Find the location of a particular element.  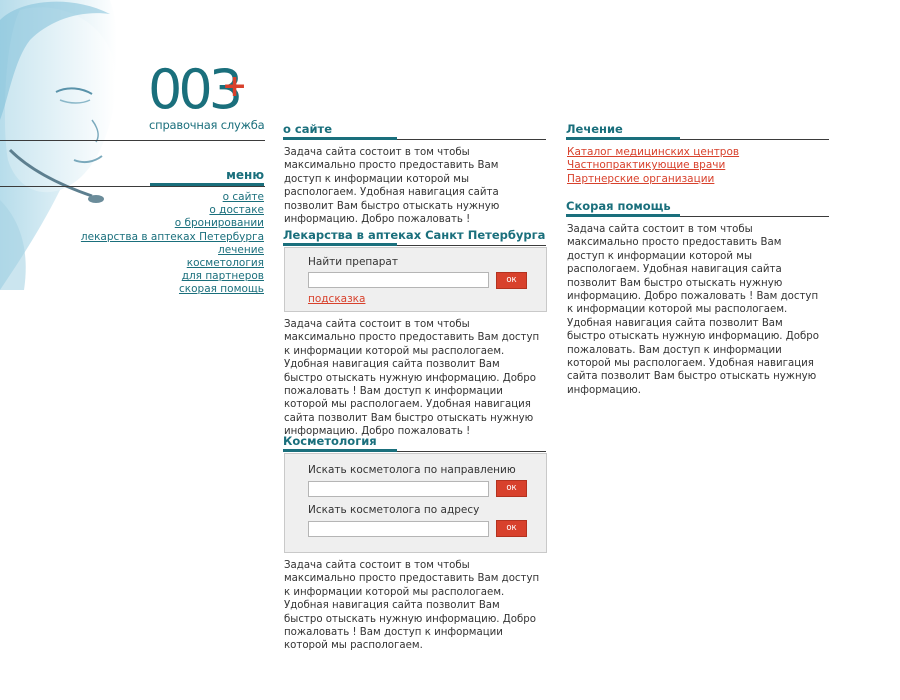

address-search-label: Искать косметолога по адресу is located at coordinates (394, 510).